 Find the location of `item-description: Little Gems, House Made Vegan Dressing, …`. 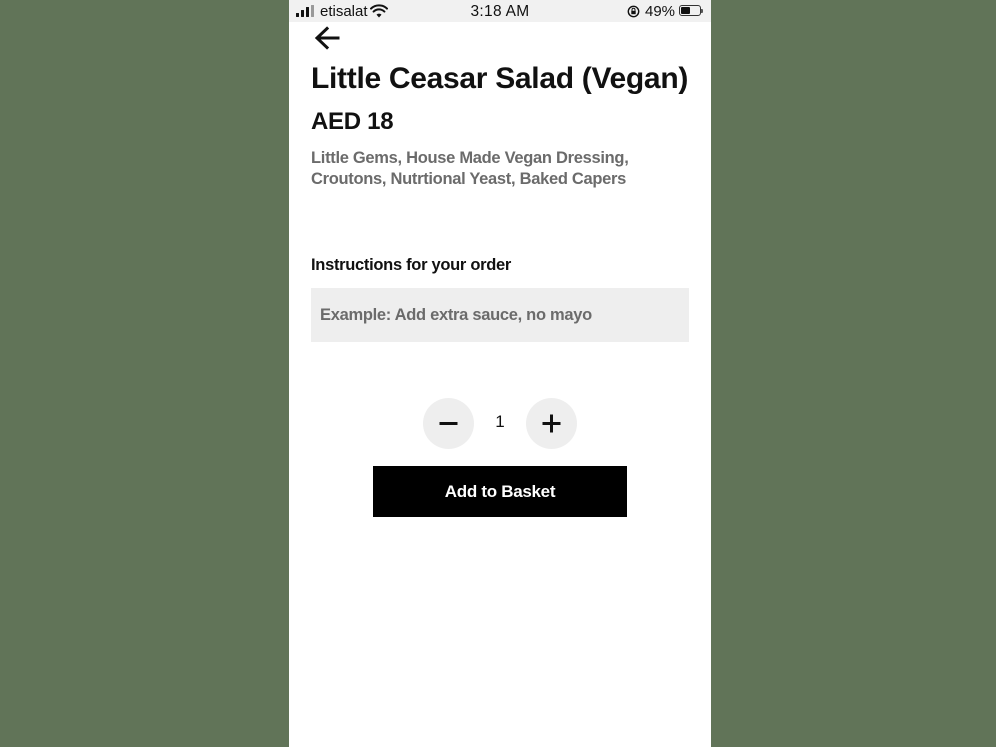

item-description: Little Gems, House Made Vegan Dressing, … is located at coordinates (470, 168).